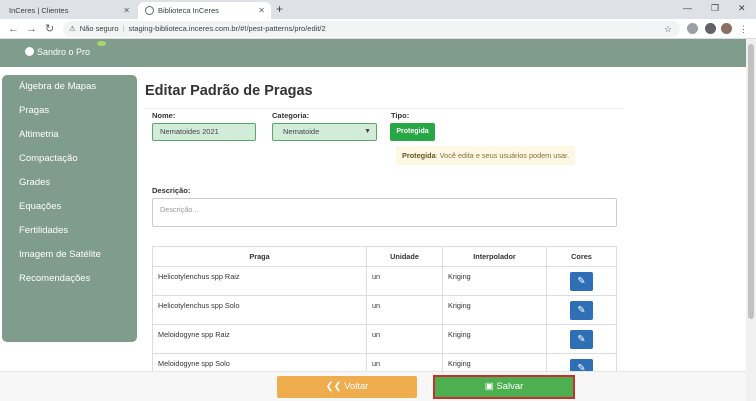 This screenshot has width=756, height=401. I want to click on category-select: Nematoide ▼, so click(324, 132).